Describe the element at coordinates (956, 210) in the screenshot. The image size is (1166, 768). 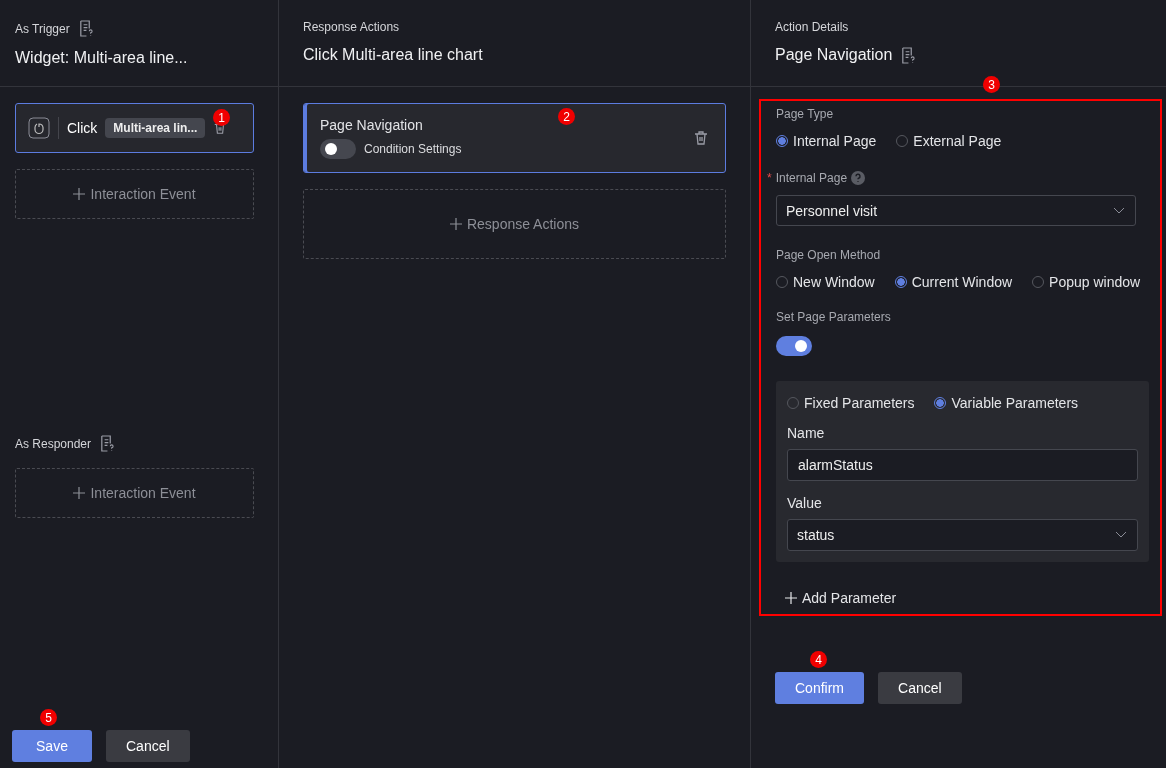
I see `page-select: Personnel visit` at that location.